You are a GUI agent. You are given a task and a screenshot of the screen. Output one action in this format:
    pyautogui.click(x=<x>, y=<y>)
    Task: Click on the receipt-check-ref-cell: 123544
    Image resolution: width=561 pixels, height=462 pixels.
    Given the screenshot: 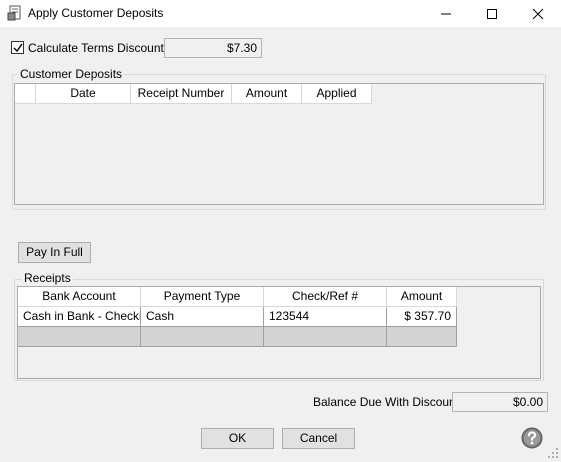 What is the action you would take?
    pyautogui.click(x=325, y=317)
    